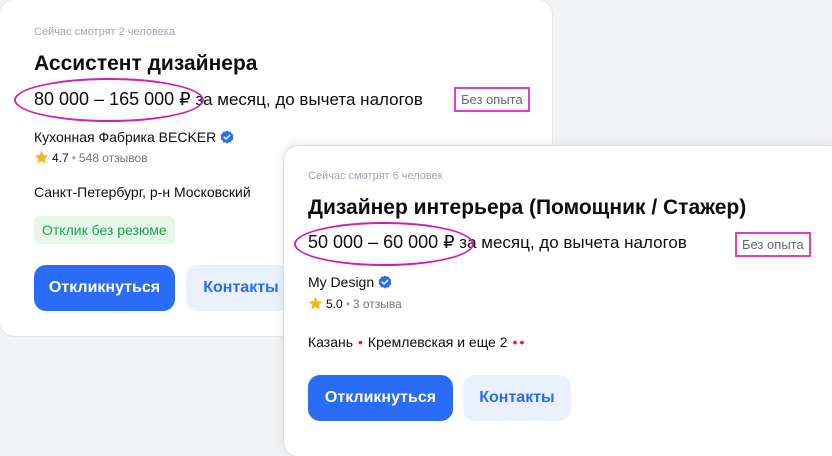 The image size is (832, 456). Describe the element at coordinates (125, 137) in the screenshot. I see `company-label: Кухонная Фабрика BECKER` at that location.